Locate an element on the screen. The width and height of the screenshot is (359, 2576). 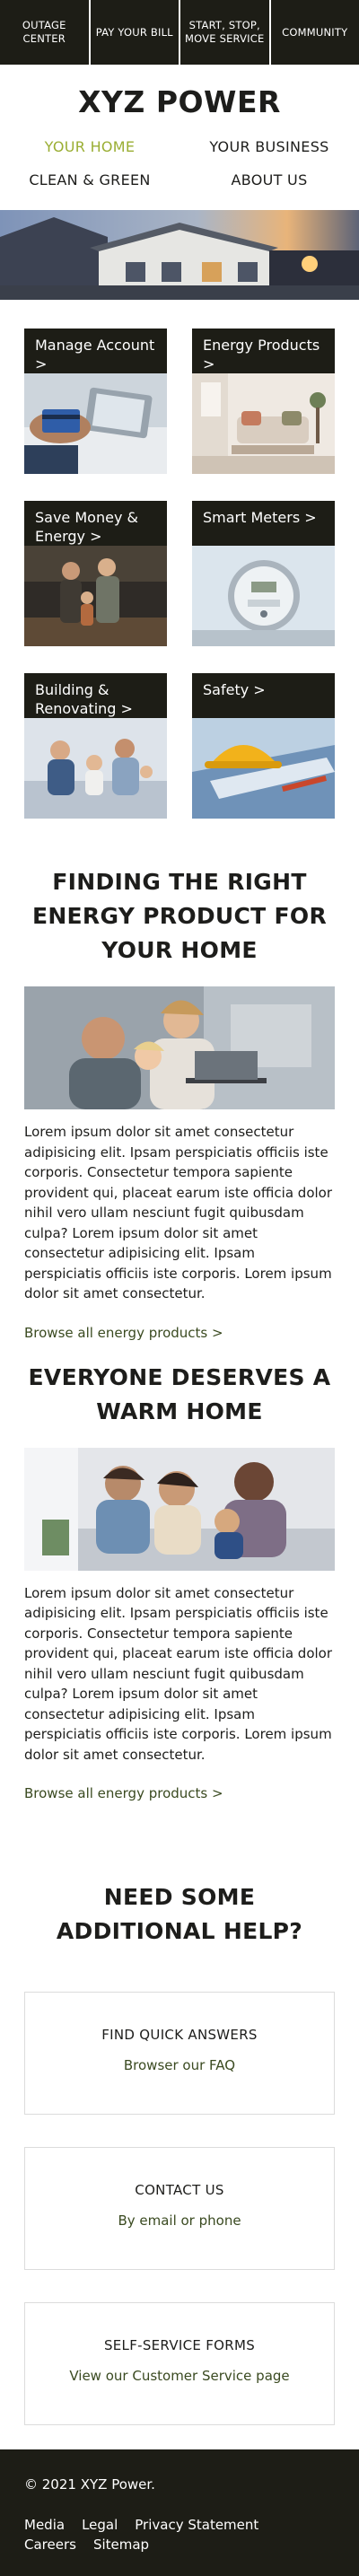
help-card-title: FIND QUICK ANSWERS is located at coordinates (179, 2035).